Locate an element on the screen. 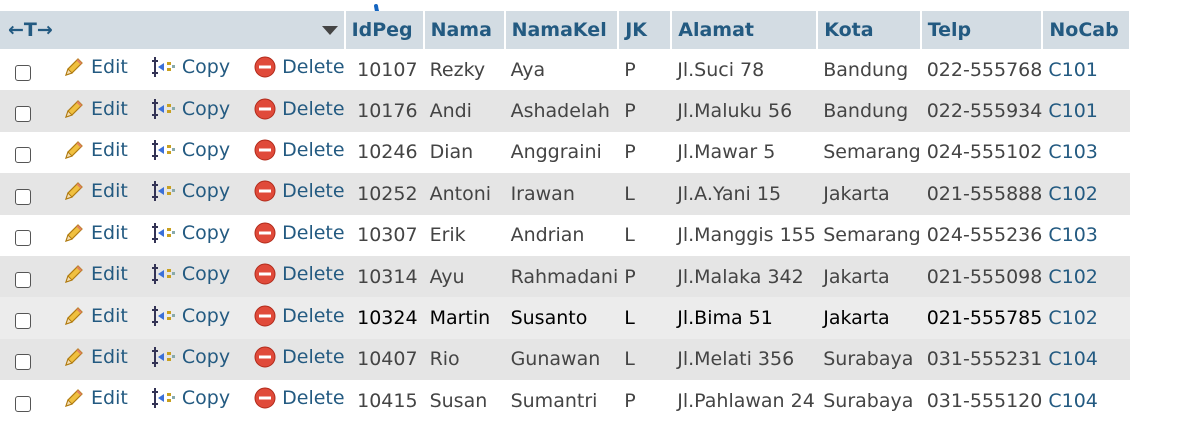 This screenshot has height=436, width=1202. cell-kota: Surabaya is located at coordinates (869, 401).